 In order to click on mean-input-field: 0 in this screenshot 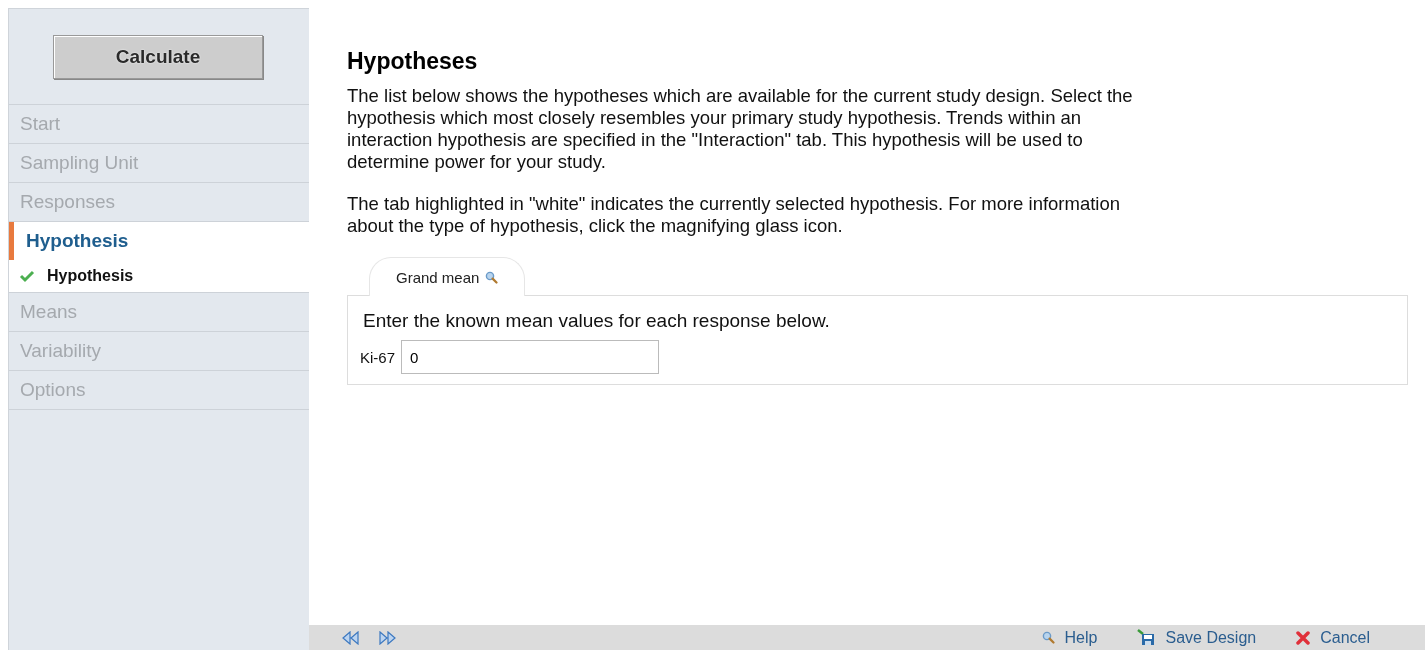, I will do `click(530, 357)`.